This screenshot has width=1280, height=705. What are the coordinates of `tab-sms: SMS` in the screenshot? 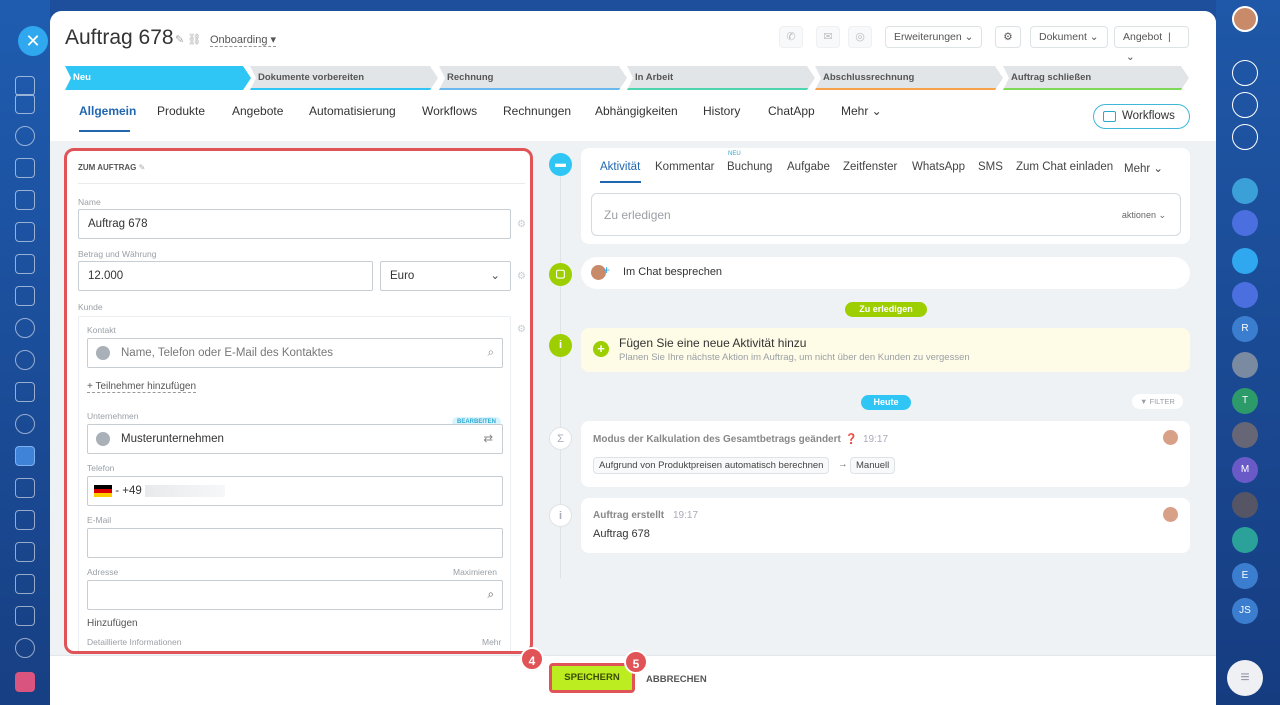 It's located at (990, 167).